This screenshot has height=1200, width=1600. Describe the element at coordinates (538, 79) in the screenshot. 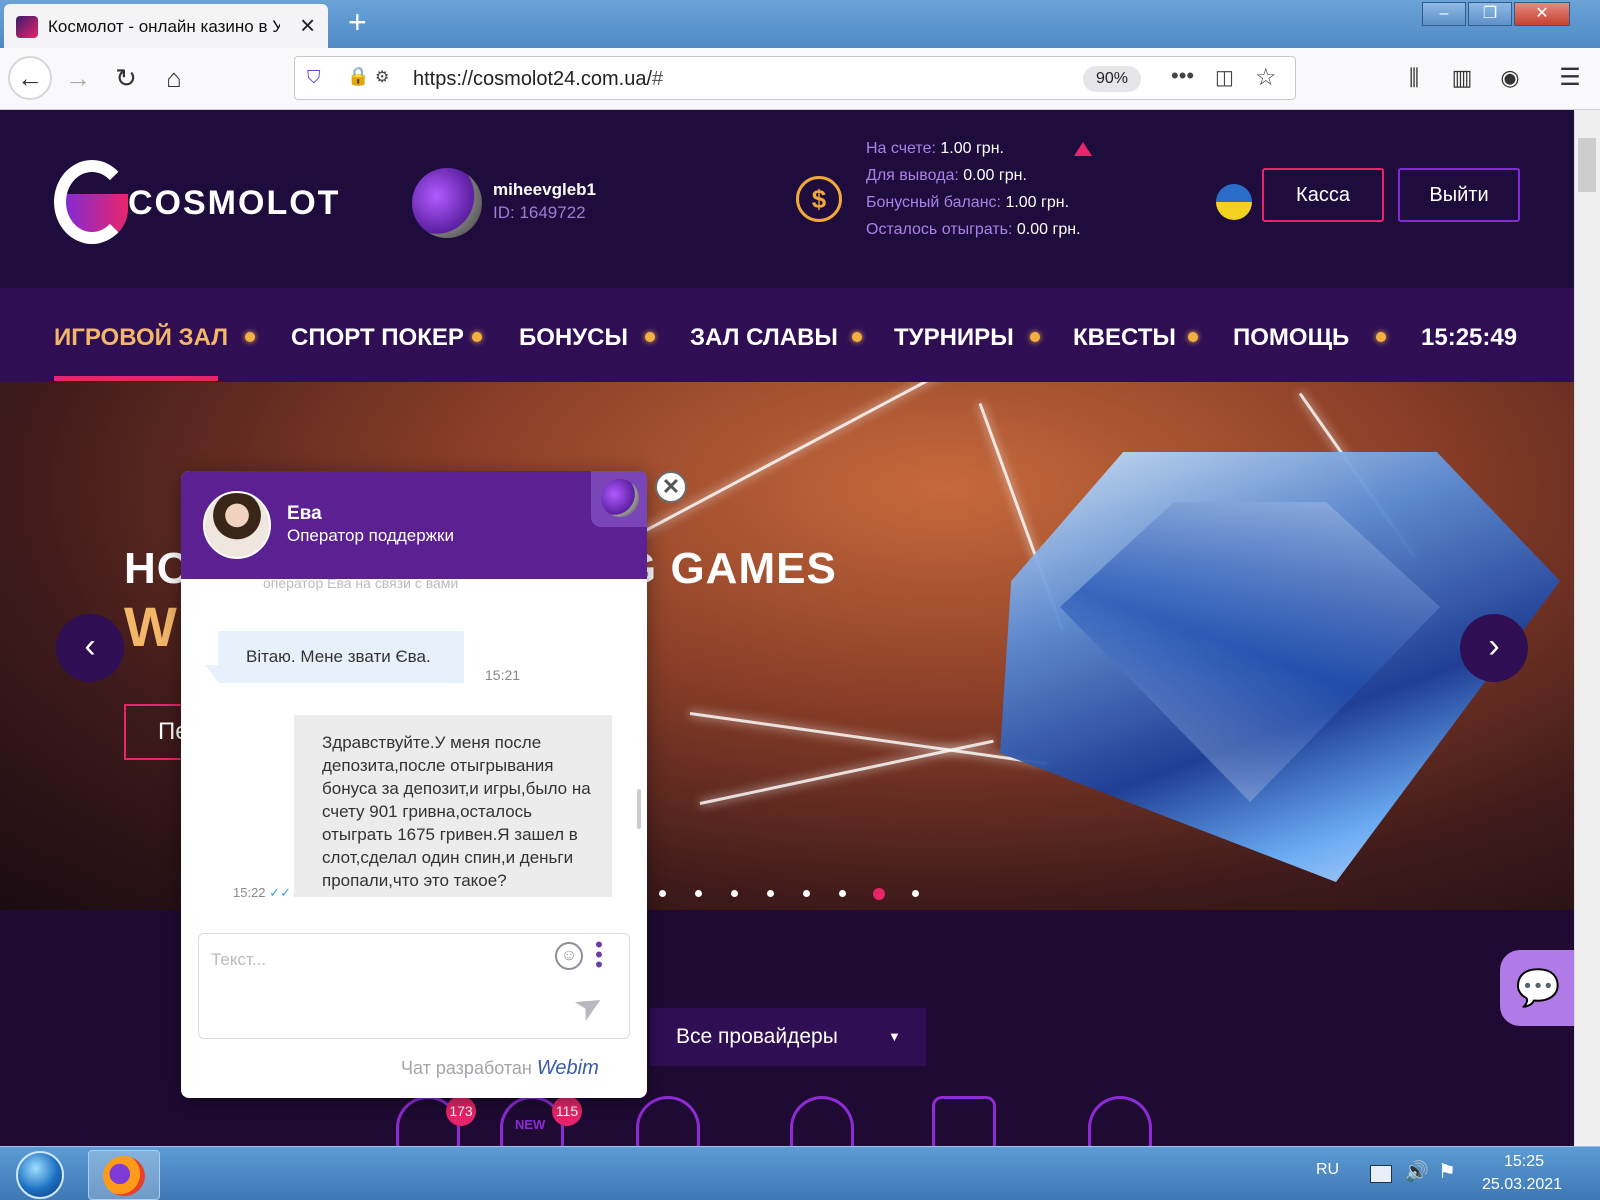

I see `url-text: https://cosmolot24.com.ua/#` at that location.